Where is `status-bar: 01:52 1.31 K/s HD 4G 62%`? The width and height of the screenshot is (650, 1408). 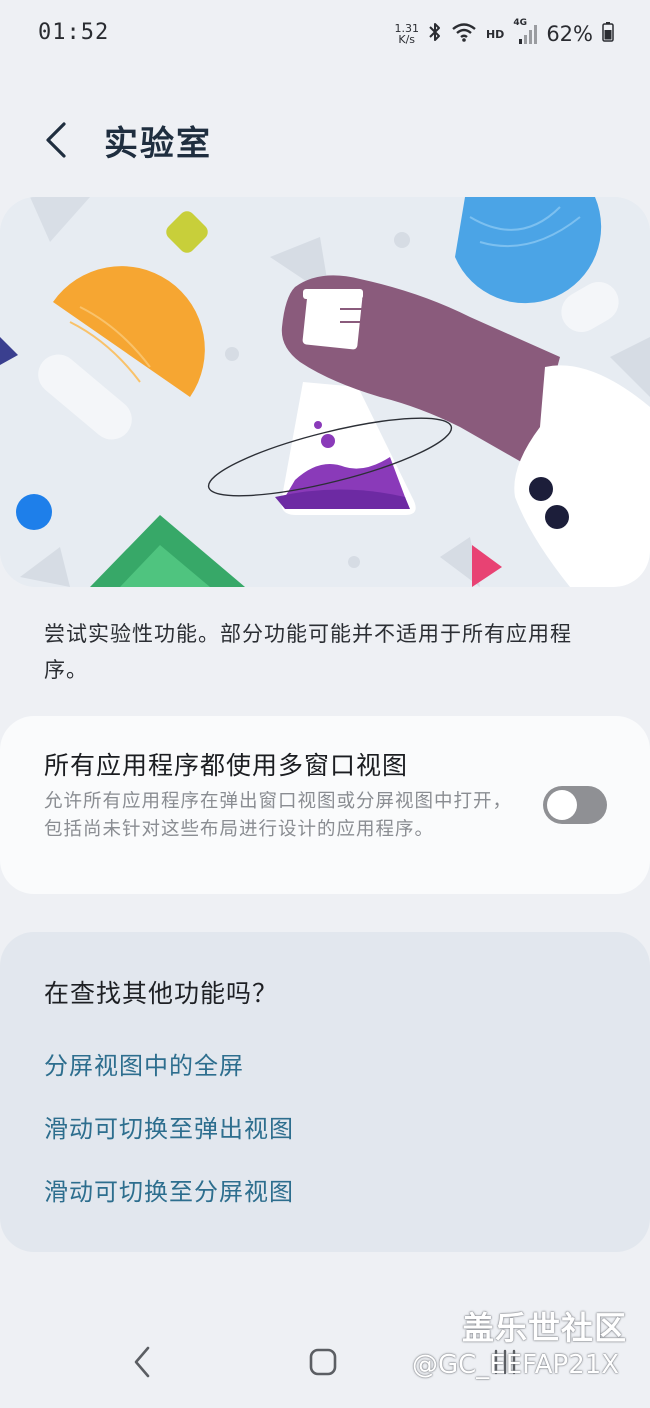
status-bar: 01:52 1.31 K/s HD 4G 62% is located at coordinates (325, 35).